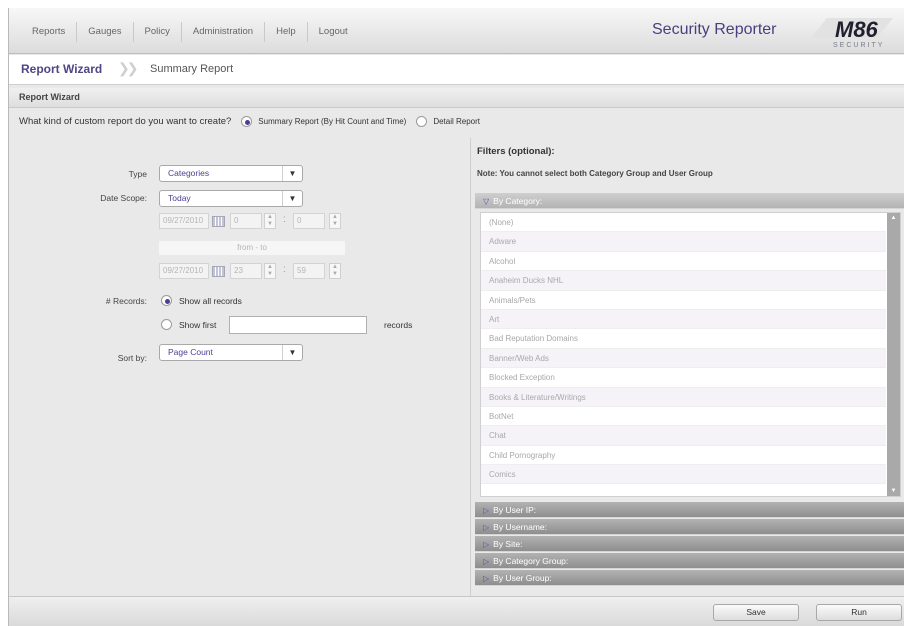 The height and width of the screenshot is (626, 904). I want to click on list-item: Anaheim Ducks NHL, so click(683, 281).